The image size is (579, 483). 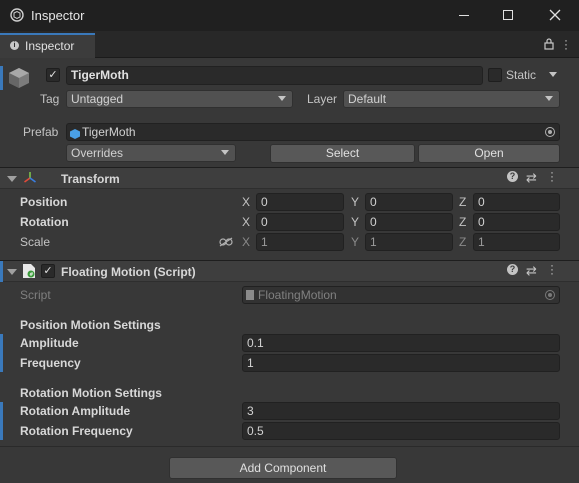 What do you see at coordinates (19, 78) in the screenshot?
I see `gameobject-cube-icon` at bounding box center [19, 78].